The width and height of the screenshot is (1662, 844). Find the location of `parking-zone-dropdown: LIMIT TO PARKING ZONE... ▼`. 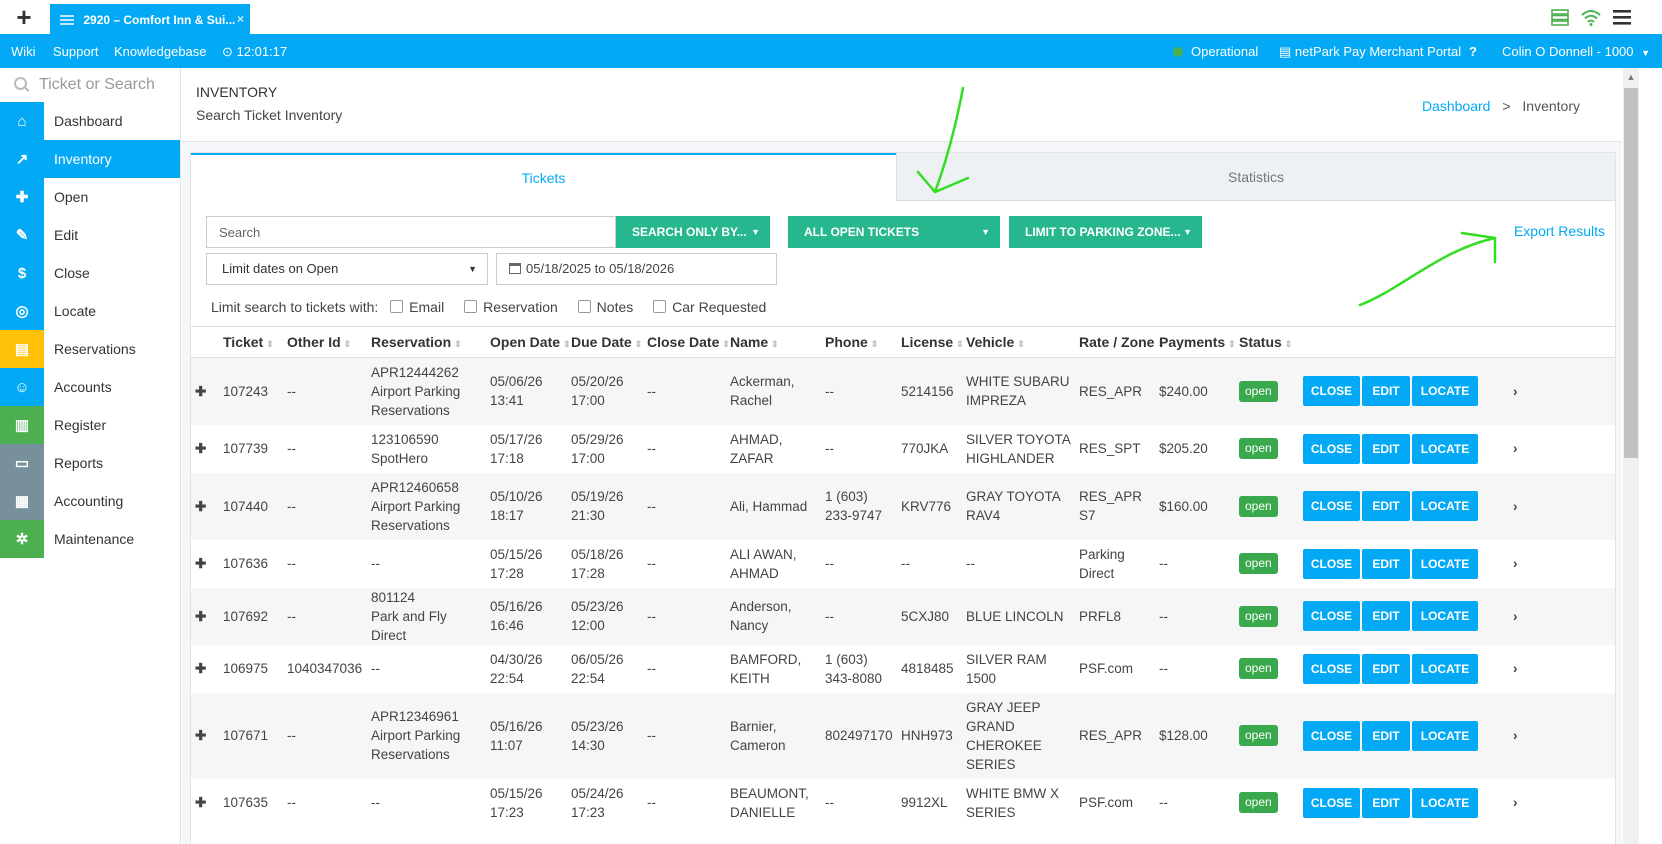

parking-zone-dropdown: LIMIT TO PARKING ZONE... ▼ is located at coordinates (1105, 232).